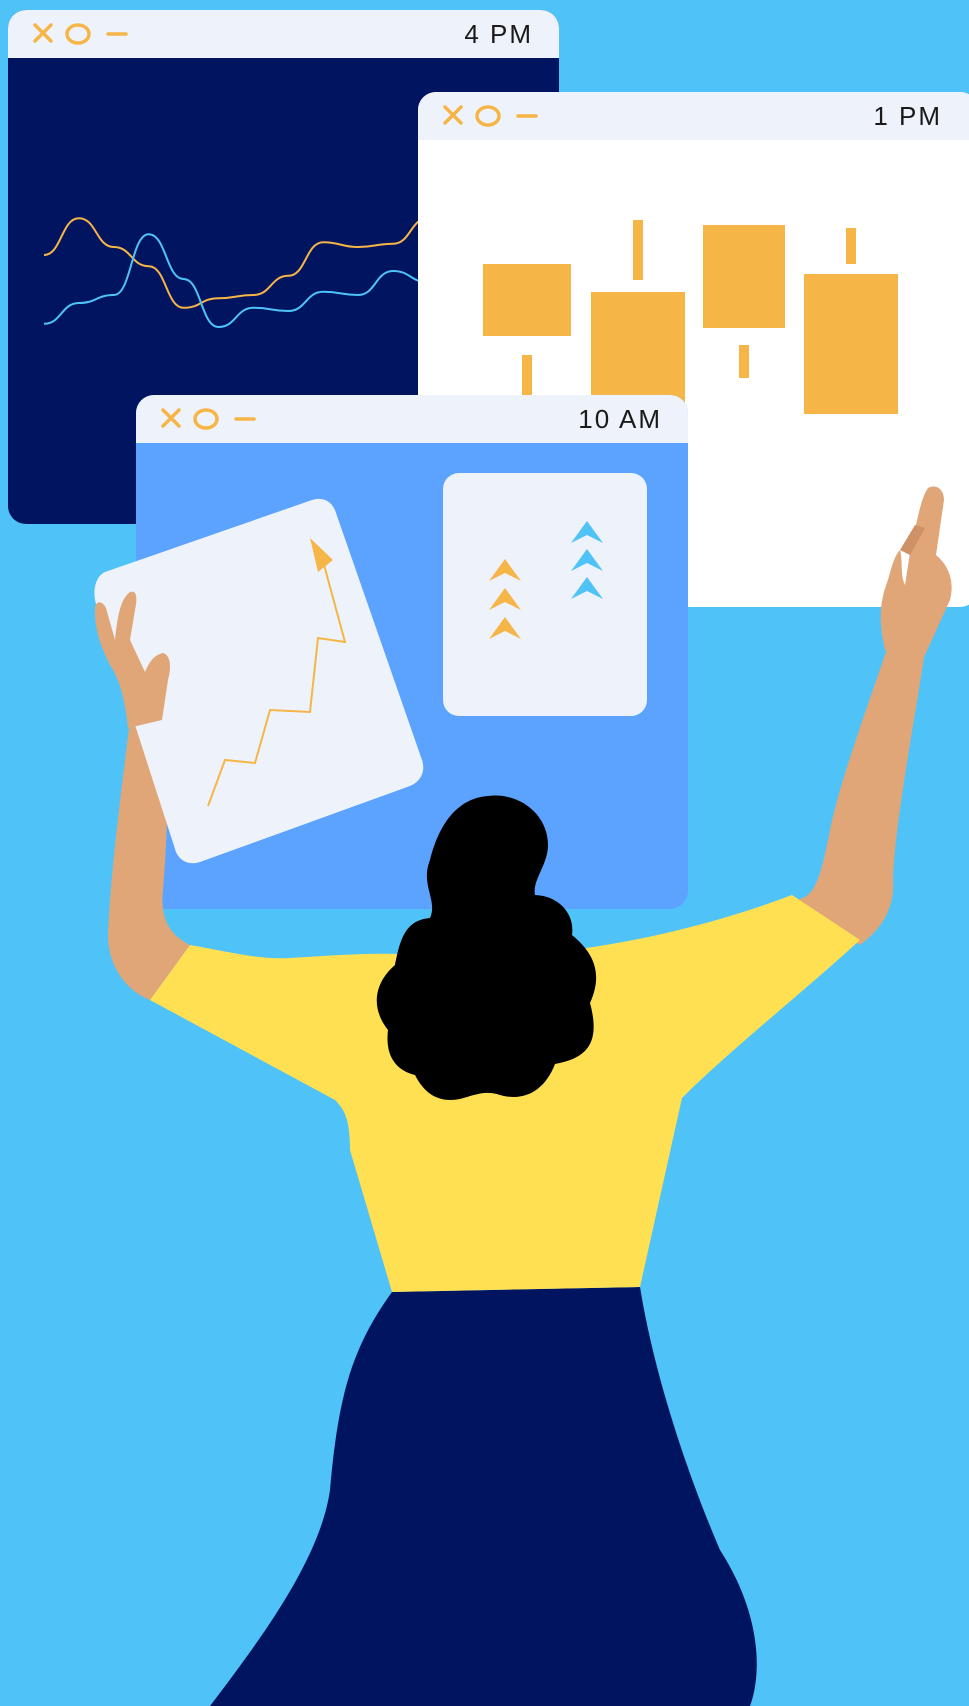 The height and width of the screenshot is (1706, 969). Describe the element at coordinates (486, 947) in the screenshot. I see `hair` at that location.